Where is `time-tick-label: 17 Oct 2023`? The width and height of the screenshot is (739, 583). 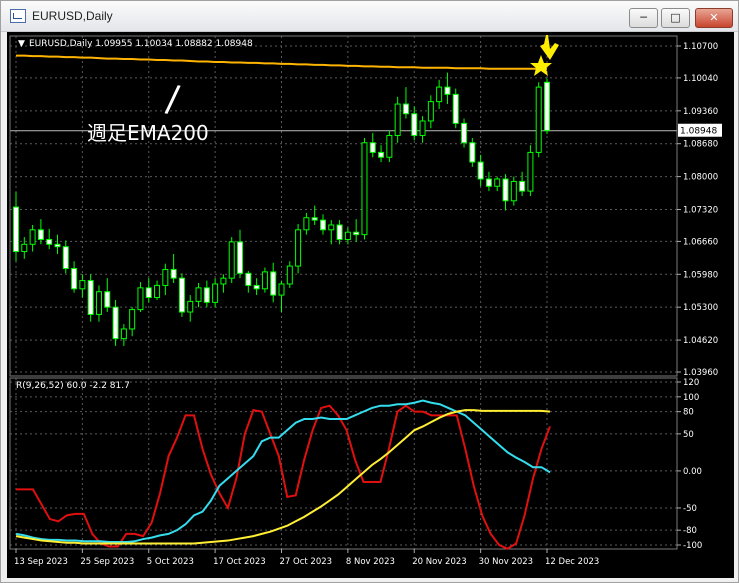
time-tick-label: 17 Oct 2023 is located at coordinates (239, 562).